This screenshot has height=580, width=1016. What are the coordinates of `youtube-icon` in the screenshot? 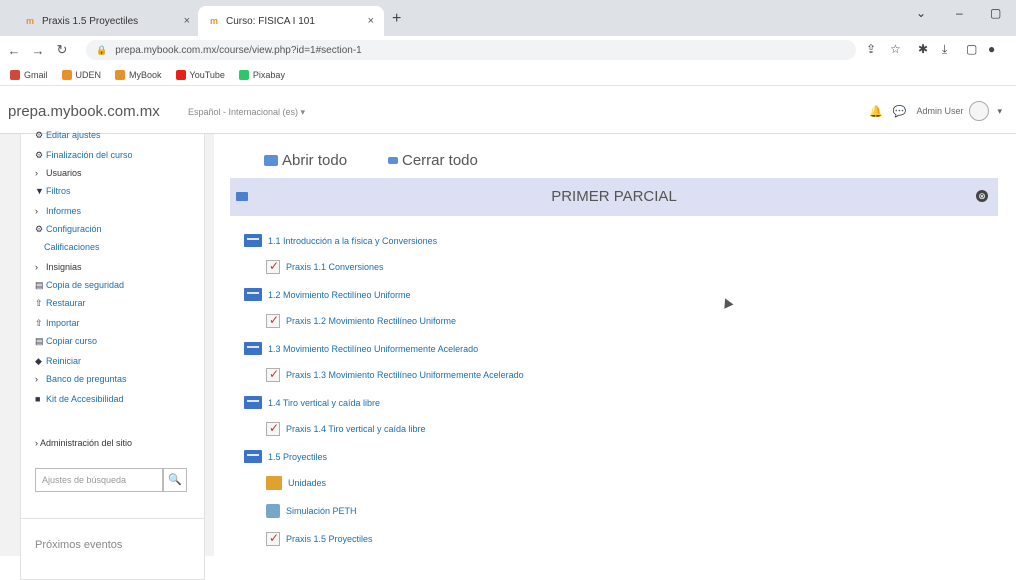 It's located at (180, 74).